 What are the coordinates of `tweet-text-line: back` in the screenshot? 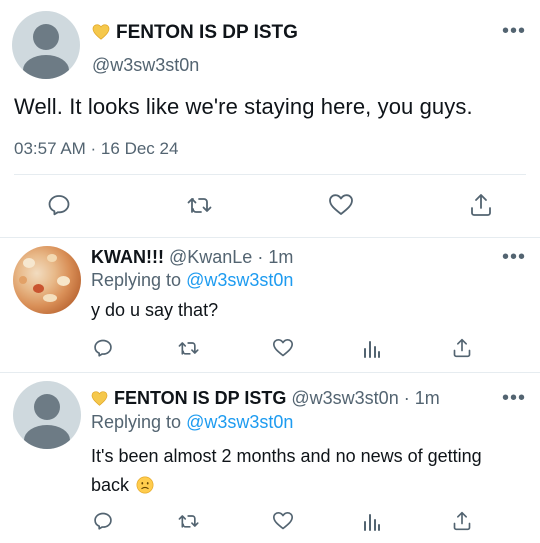 It's located at (311, 485).